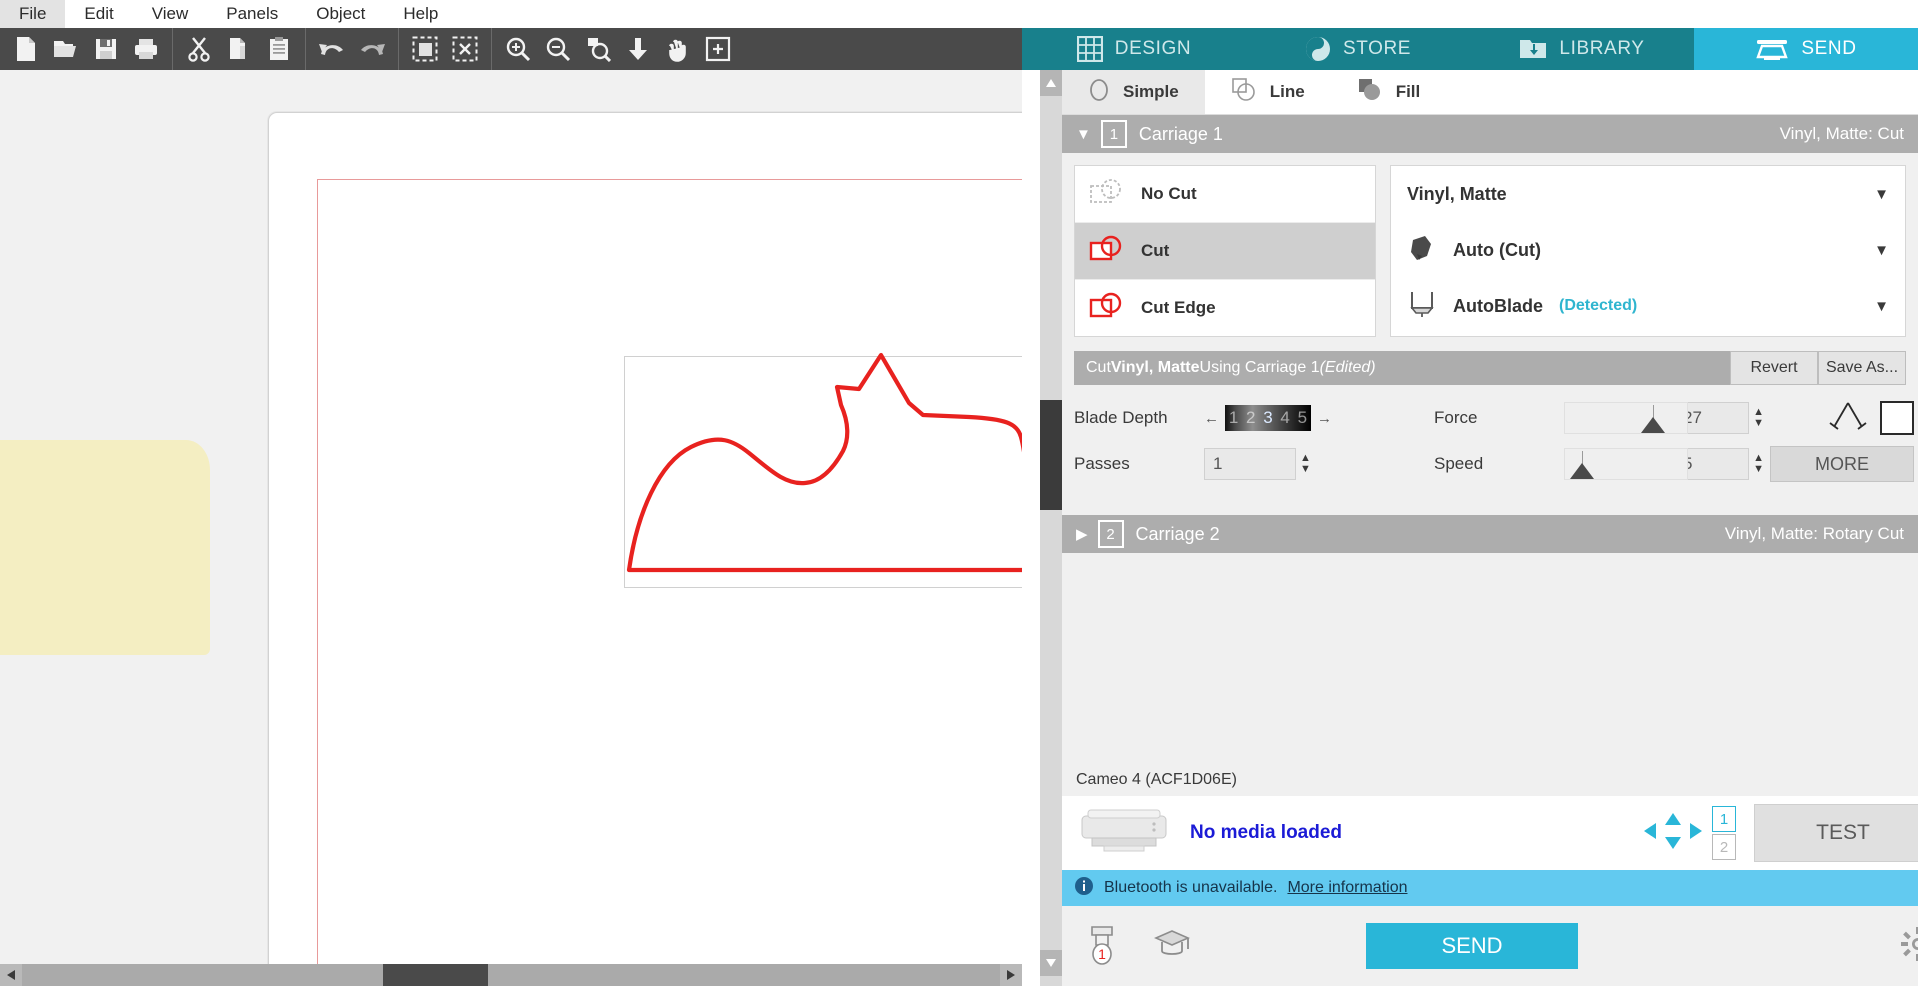  Describe the element at coordinates (638, 49) in the screenshot. I see `fit-to-page-icon` at that location.